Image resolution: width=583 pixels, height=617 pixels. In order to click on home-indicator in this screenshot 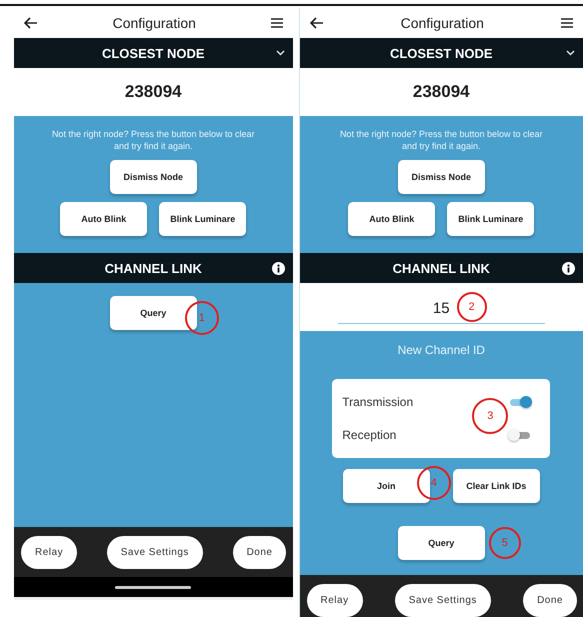, I will do `click(153, 587)`.